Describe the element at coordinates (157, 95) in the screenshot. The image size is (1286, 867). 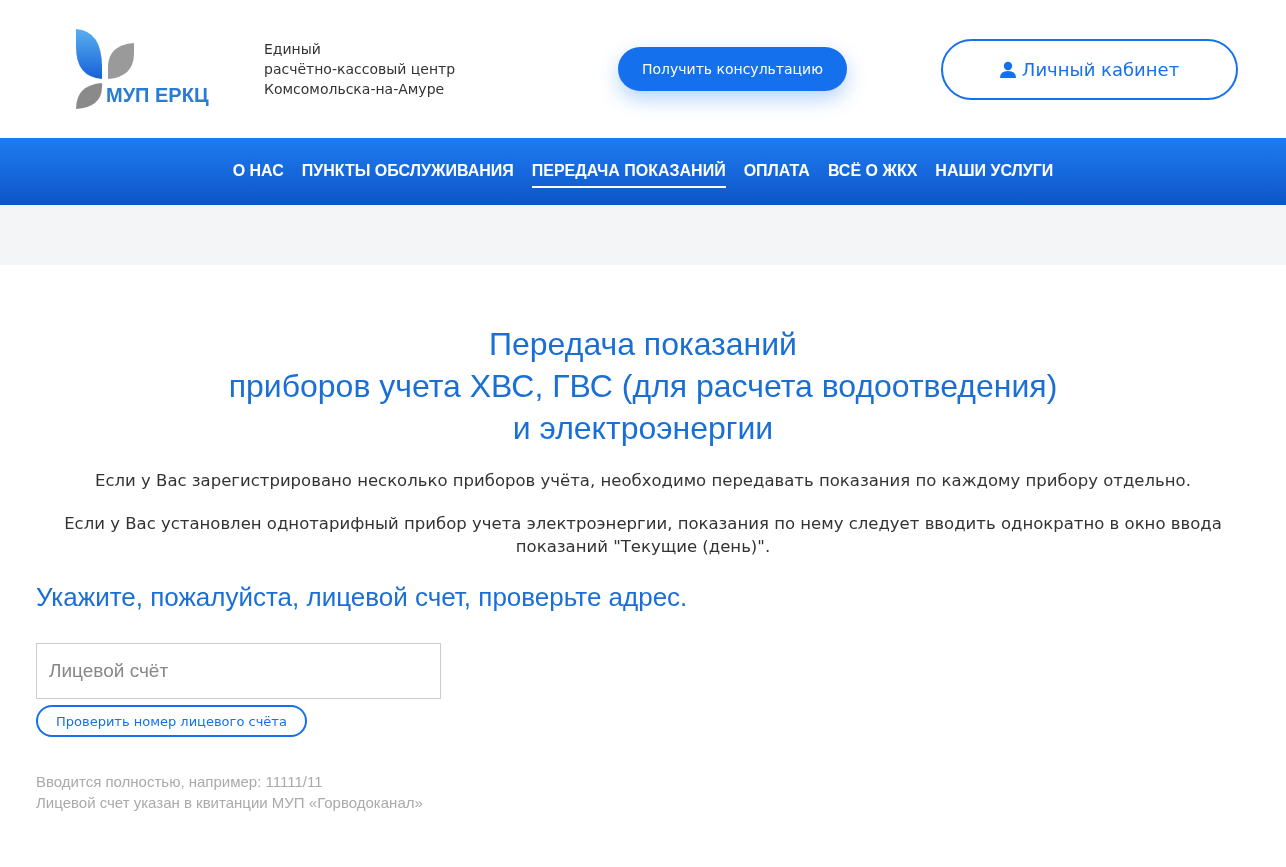
I see `logo-text: МУП ЕРКЦ` at that location.